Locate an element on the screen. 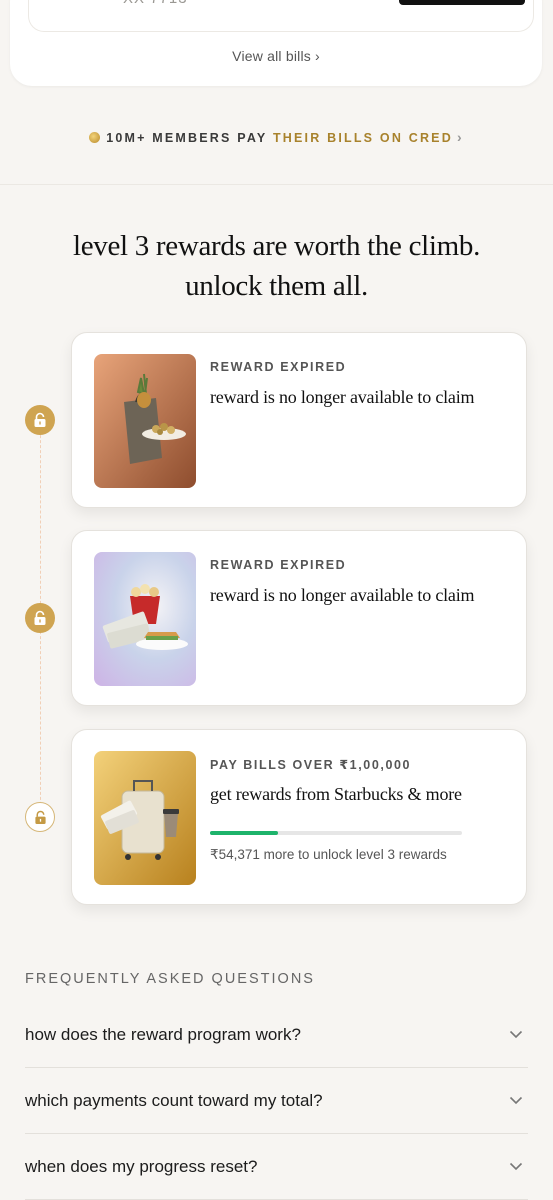  reward-progress-text: ₹54,371 more to unlock level 3 rewards is located at coordinates (328, 854).